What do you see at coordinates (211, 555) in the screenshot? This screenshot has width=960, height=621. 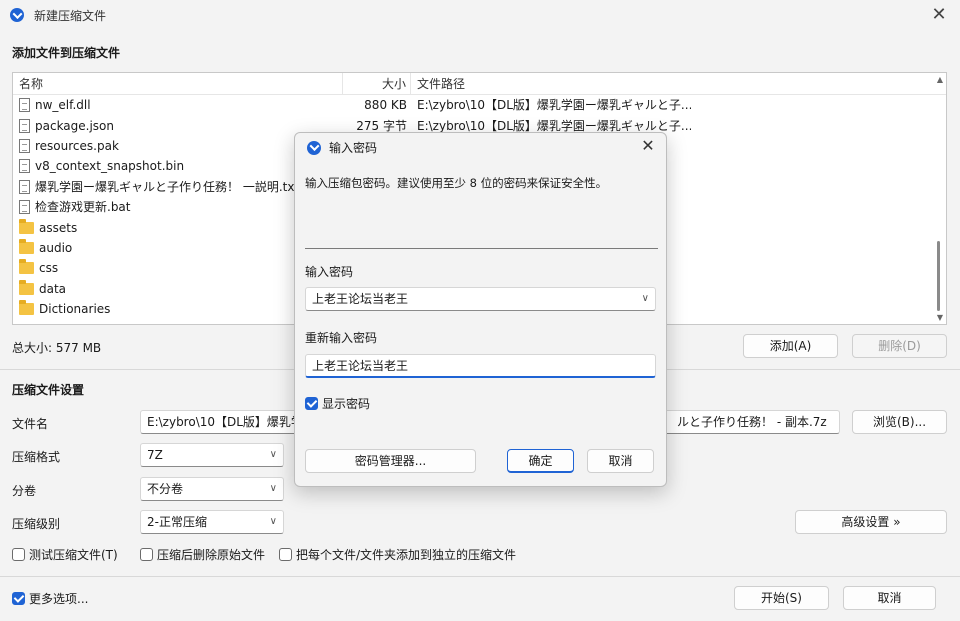 I see `checkbox-label: 压缩后删除原始文件` at bounding box center [211, 555].